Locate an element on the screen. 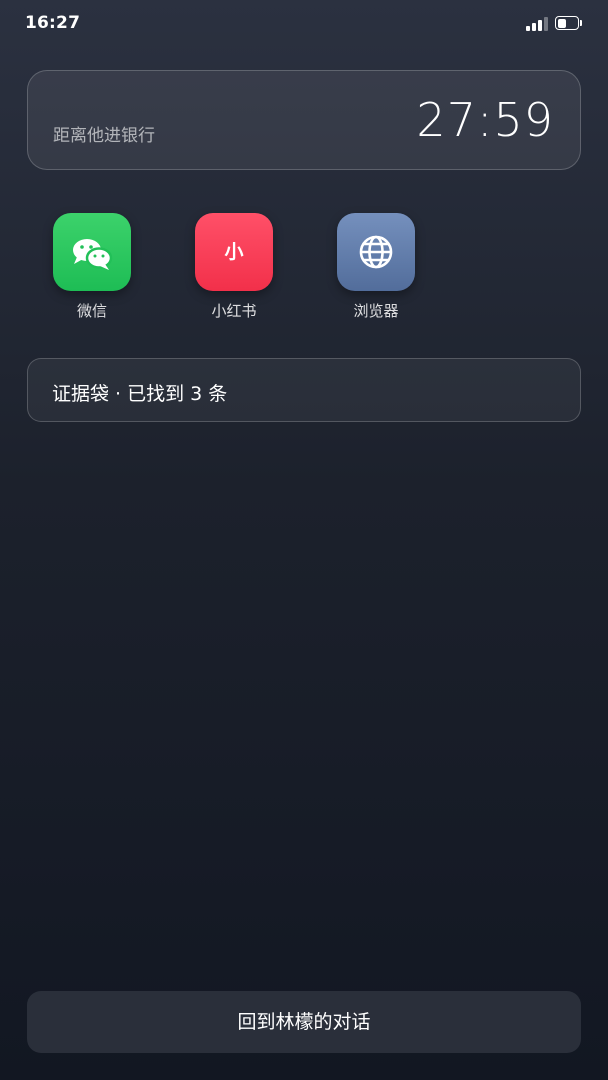 This screenshot has width=608, height=1080. app-browser: 浏览器 is located at coordinates (376, 267).